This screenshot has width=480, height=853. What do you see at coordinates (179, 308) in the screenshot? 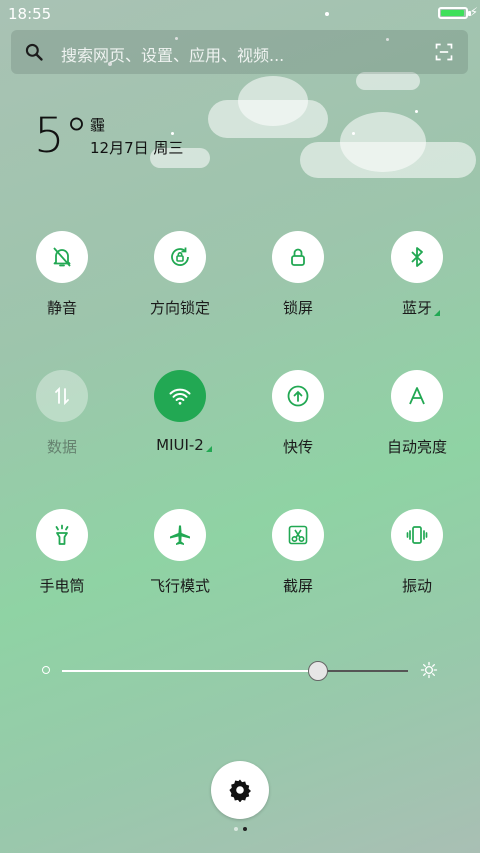
I see `toggle-label: 方向锁定` at bounding box center [179, 308].